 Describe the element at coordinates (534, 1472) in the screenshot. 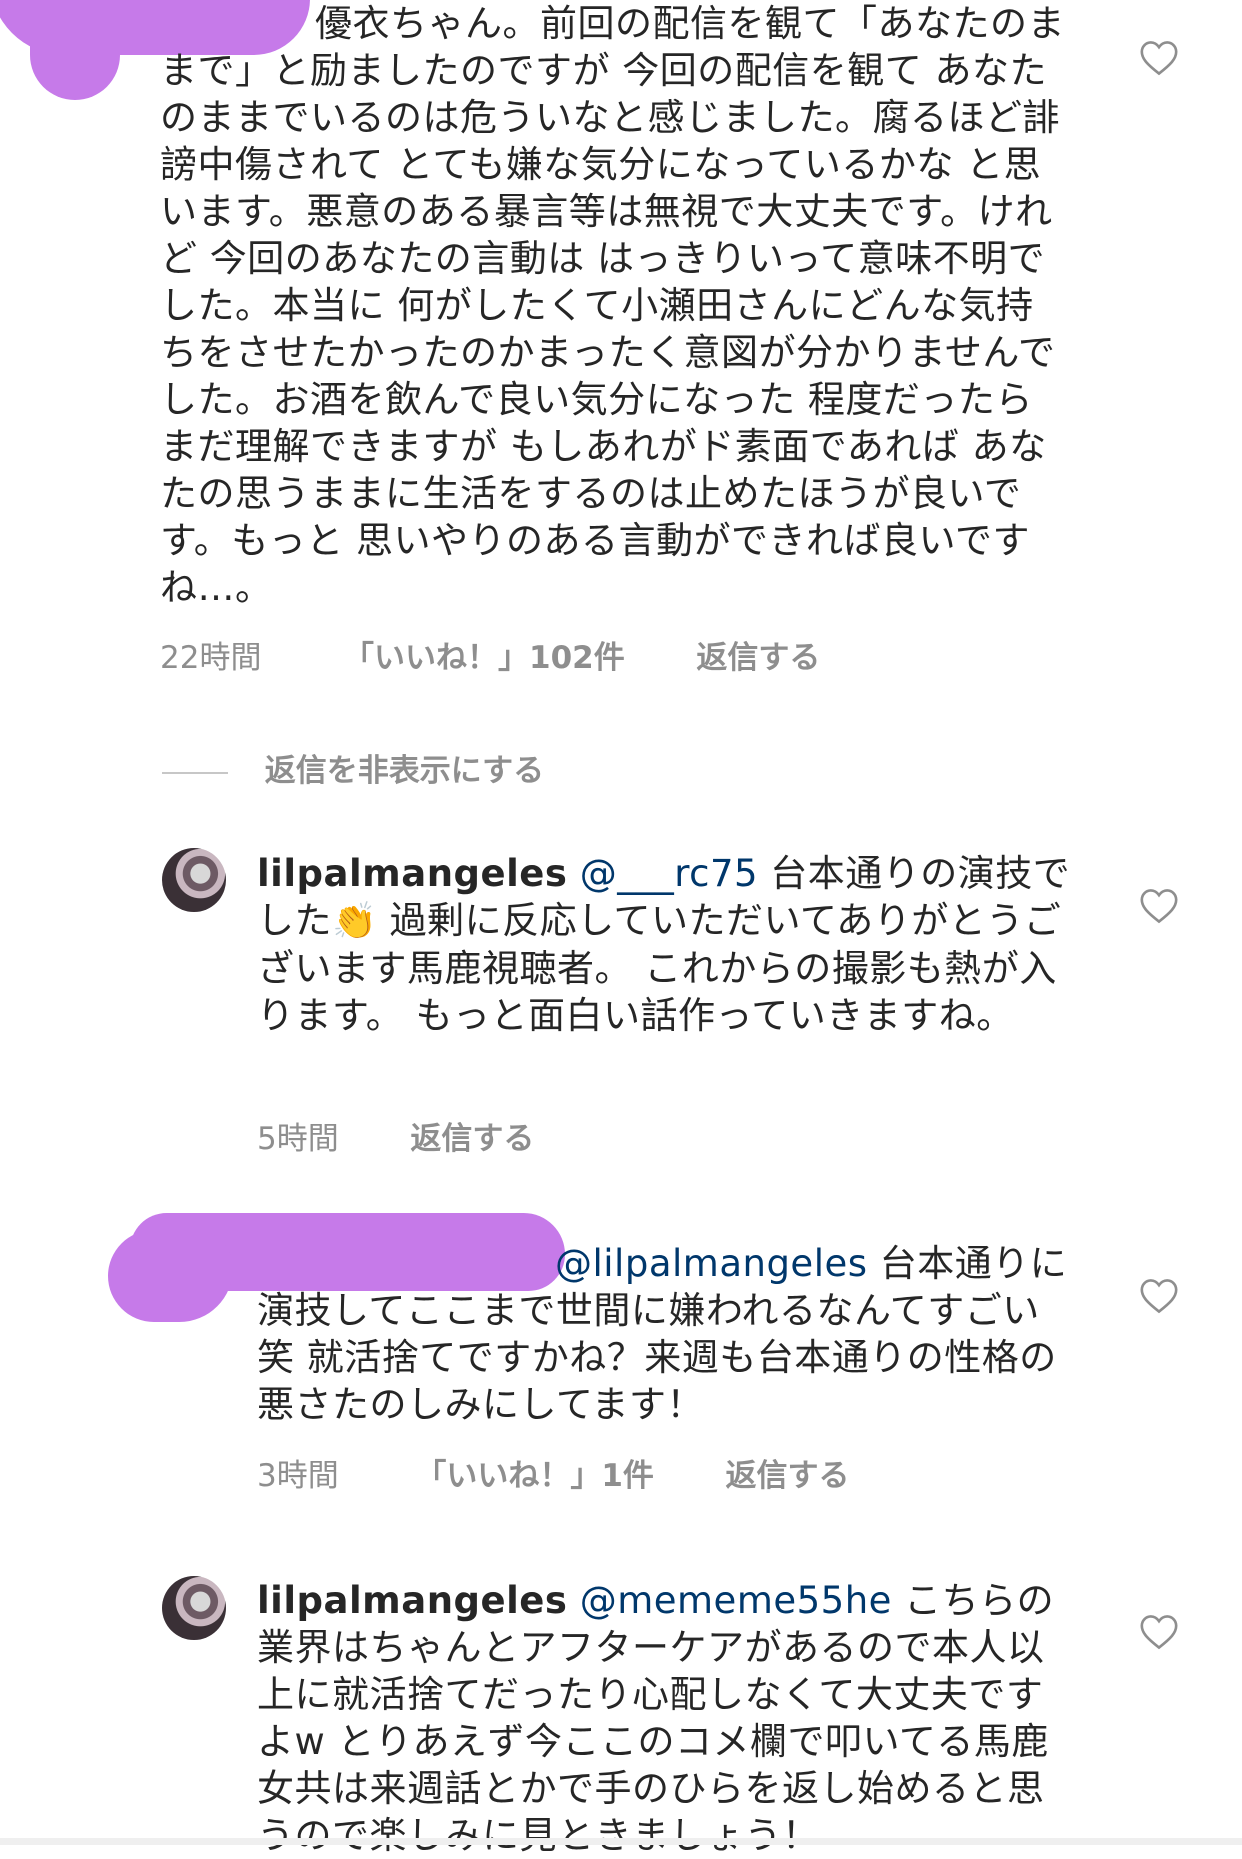

I see `likes-count-link: 「いいね！」1件` at that location.